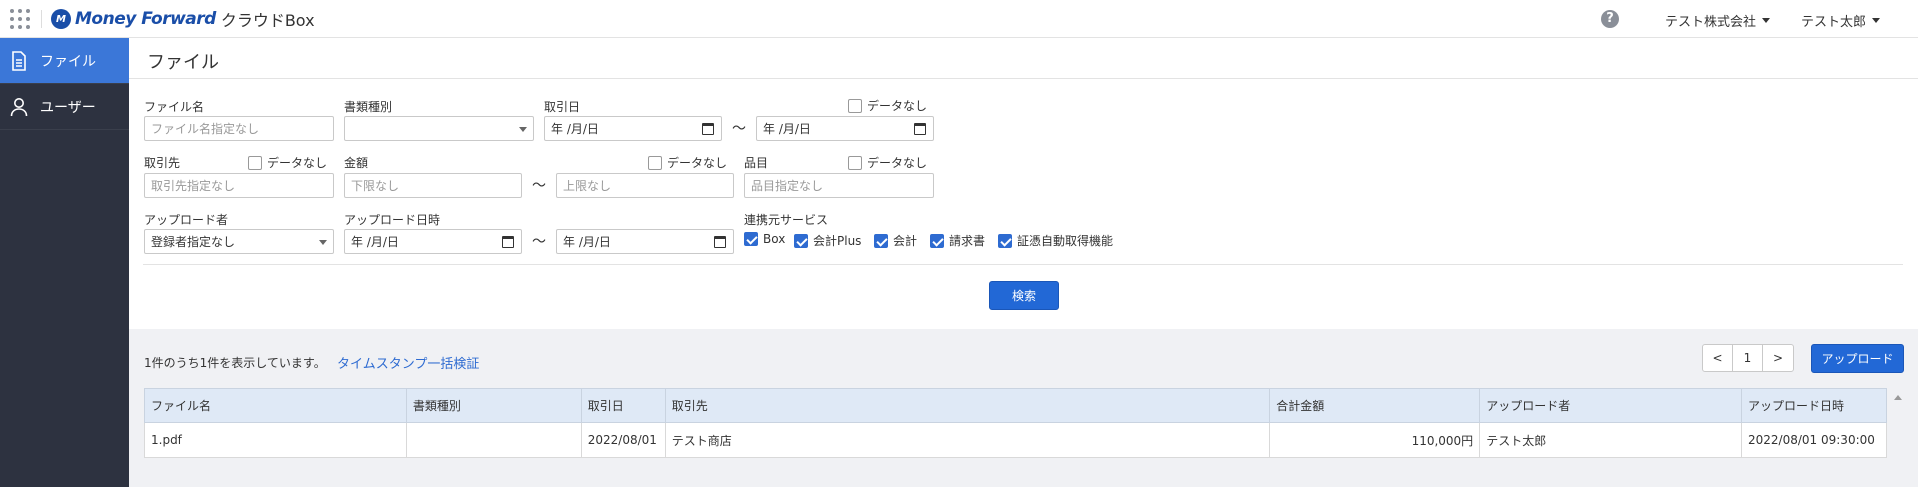  Describe the element at coordinates (1778, 358) in the screenshot. I see `pager-next-button: >` at that location.